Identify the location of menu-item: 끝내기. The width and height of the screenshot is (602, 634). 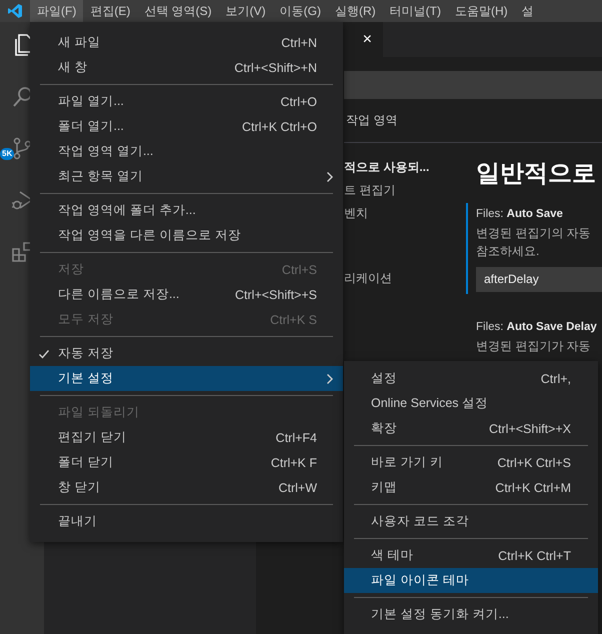
(186, 521).